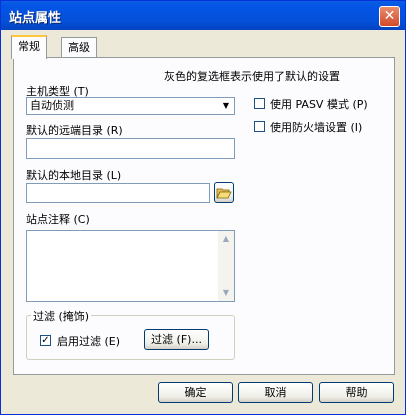 Image resolution: width=406 pixels, height=415 pixels. I want to click on enable-filter-checkbox: ✓, so click(45, 340).